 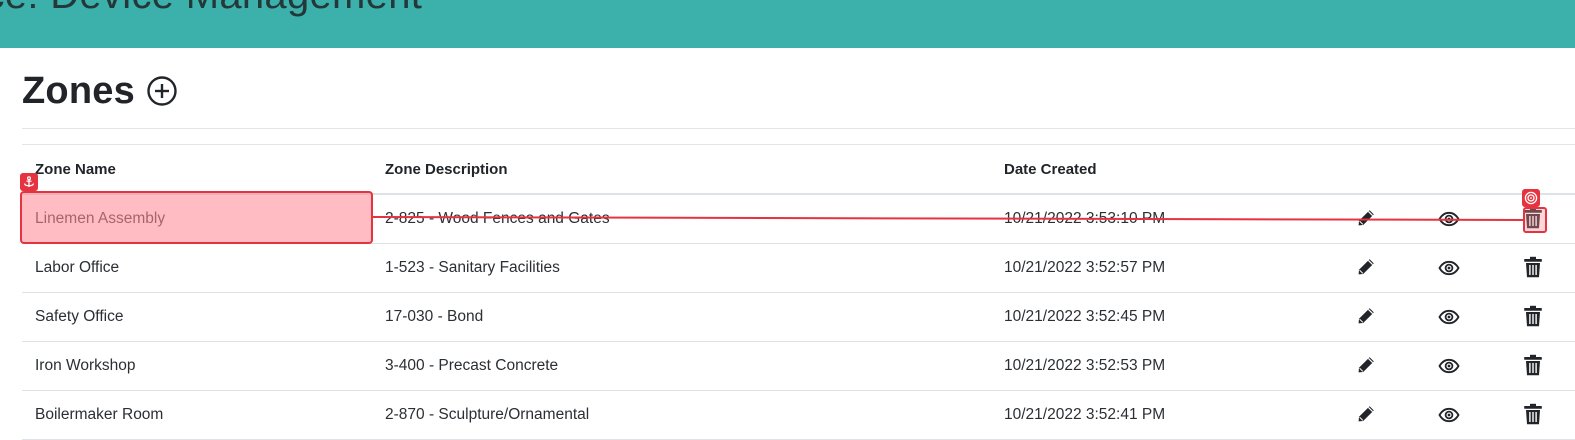 I want to click on zone-description-cell: 2-825 - Wood Fences and Gates, so click(x=681, y=219).